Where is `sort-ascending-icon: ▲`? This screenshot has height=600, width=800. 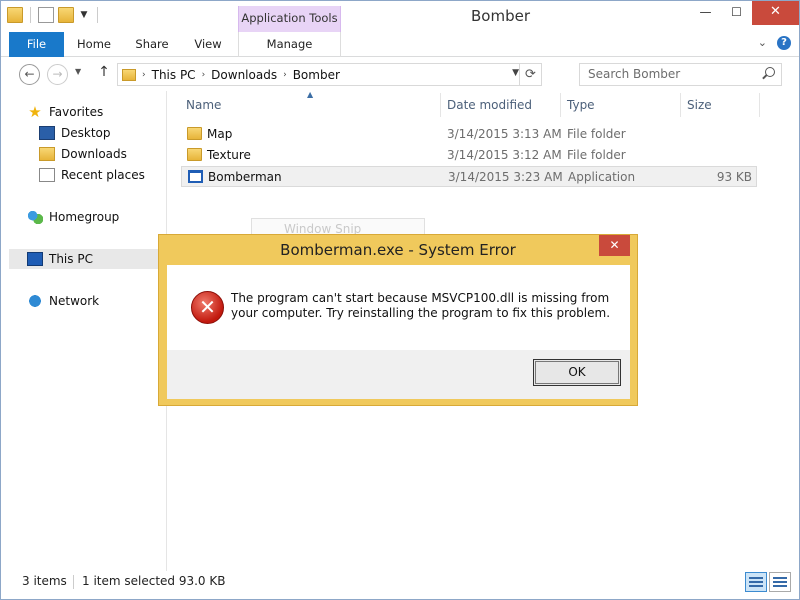
sort-ascending-icon: ▲ is located at coordinates (310, 94).